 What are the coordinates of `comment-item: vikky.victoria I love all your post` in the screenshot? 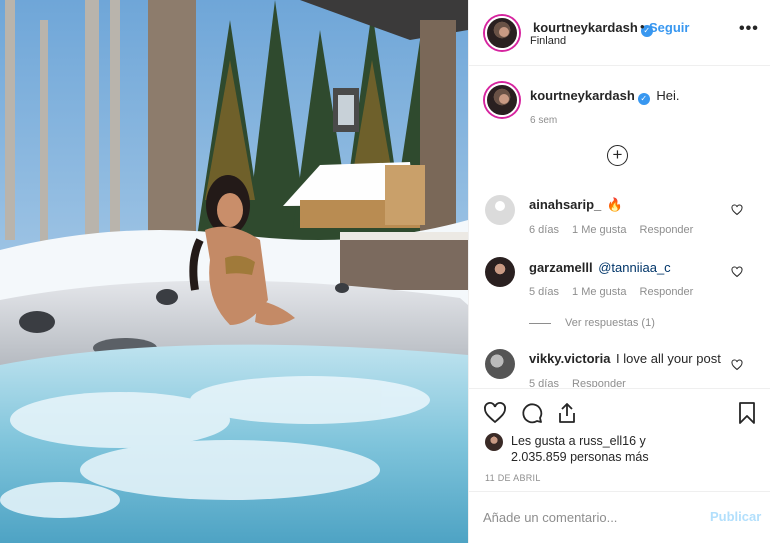 It's located at (625, 358).